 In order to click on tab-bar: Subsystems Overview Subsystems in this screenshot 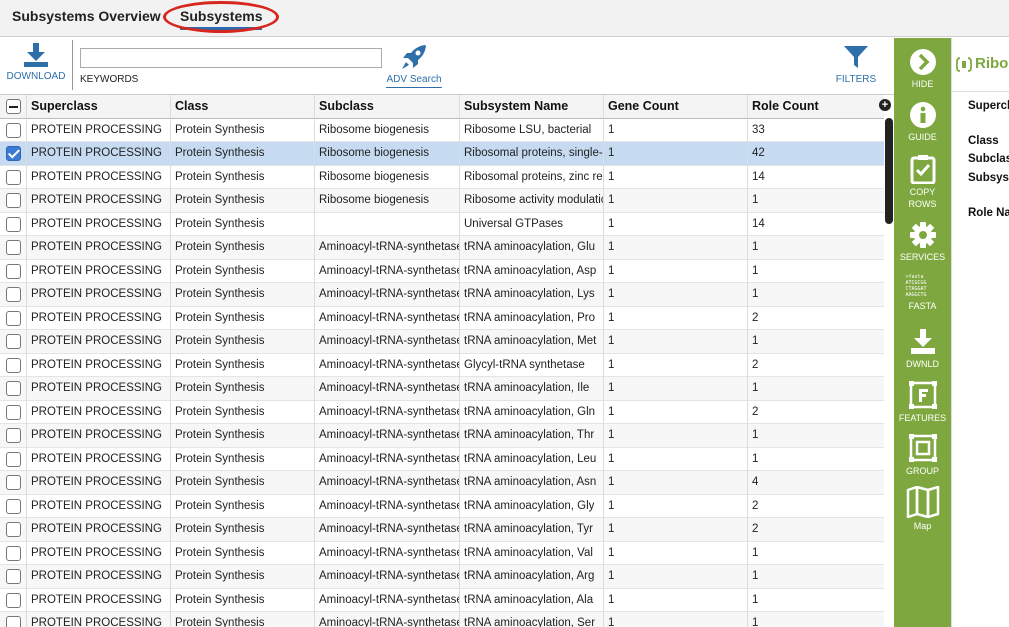, I will do `click(504, 18)`.